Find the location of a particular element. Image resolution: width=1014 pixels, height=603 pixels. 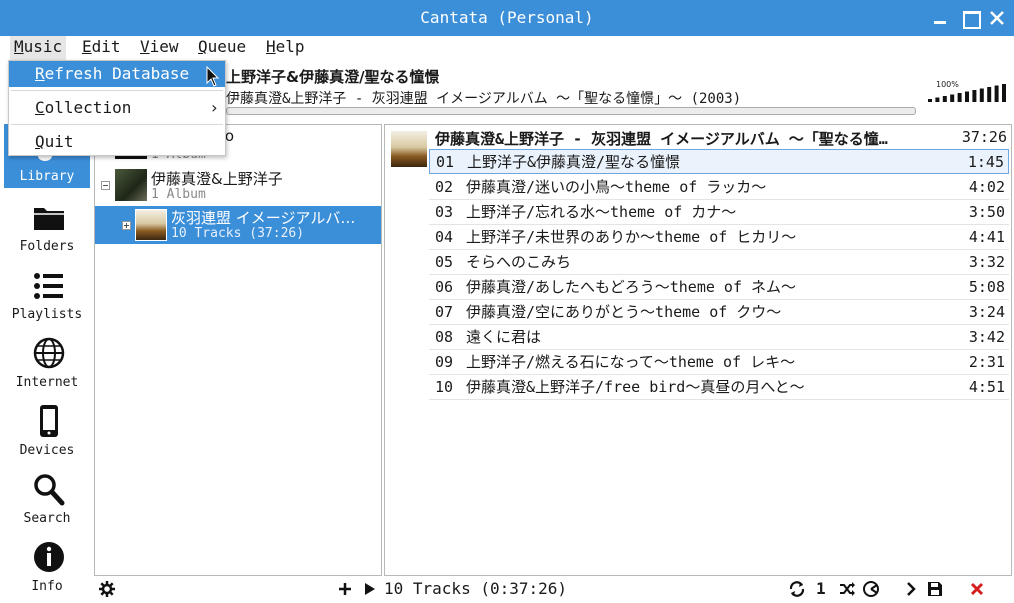

menu-item-quit: Quit is located at coordinates (117, 142).